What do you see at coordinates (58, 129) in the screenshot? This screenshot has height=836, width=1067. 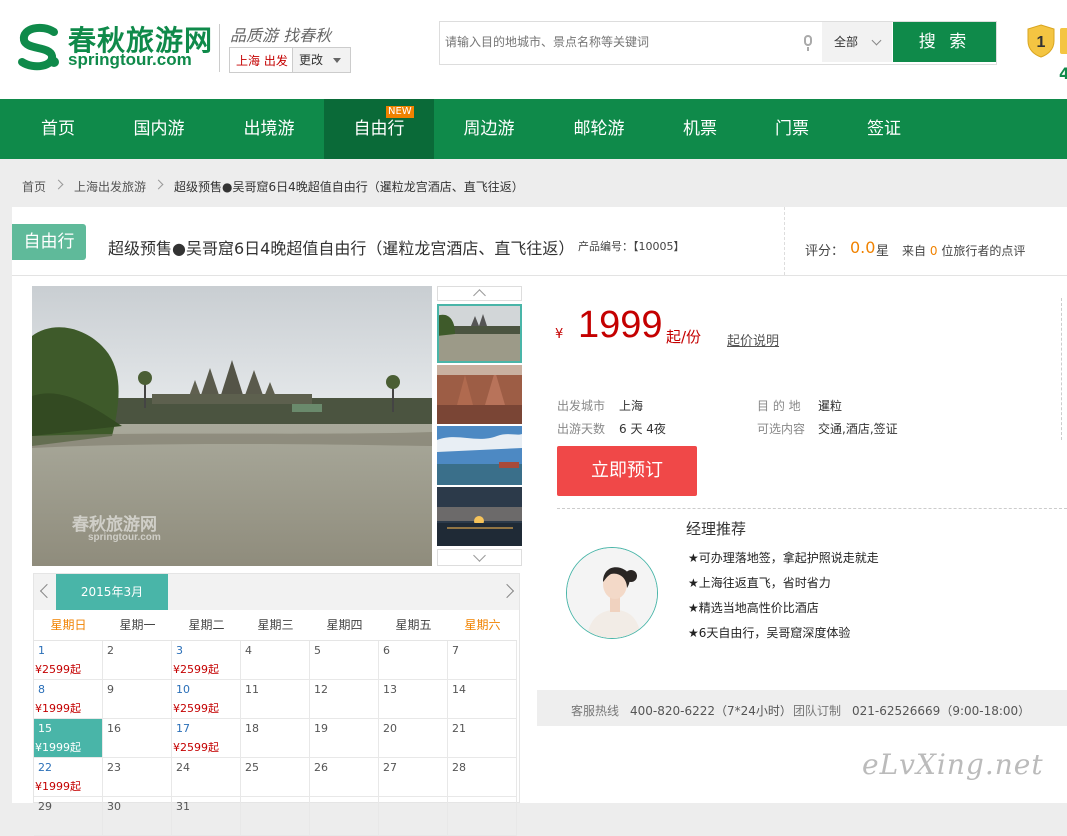 I see `nav-item-home: 首页` at bounding box center [58, 129].